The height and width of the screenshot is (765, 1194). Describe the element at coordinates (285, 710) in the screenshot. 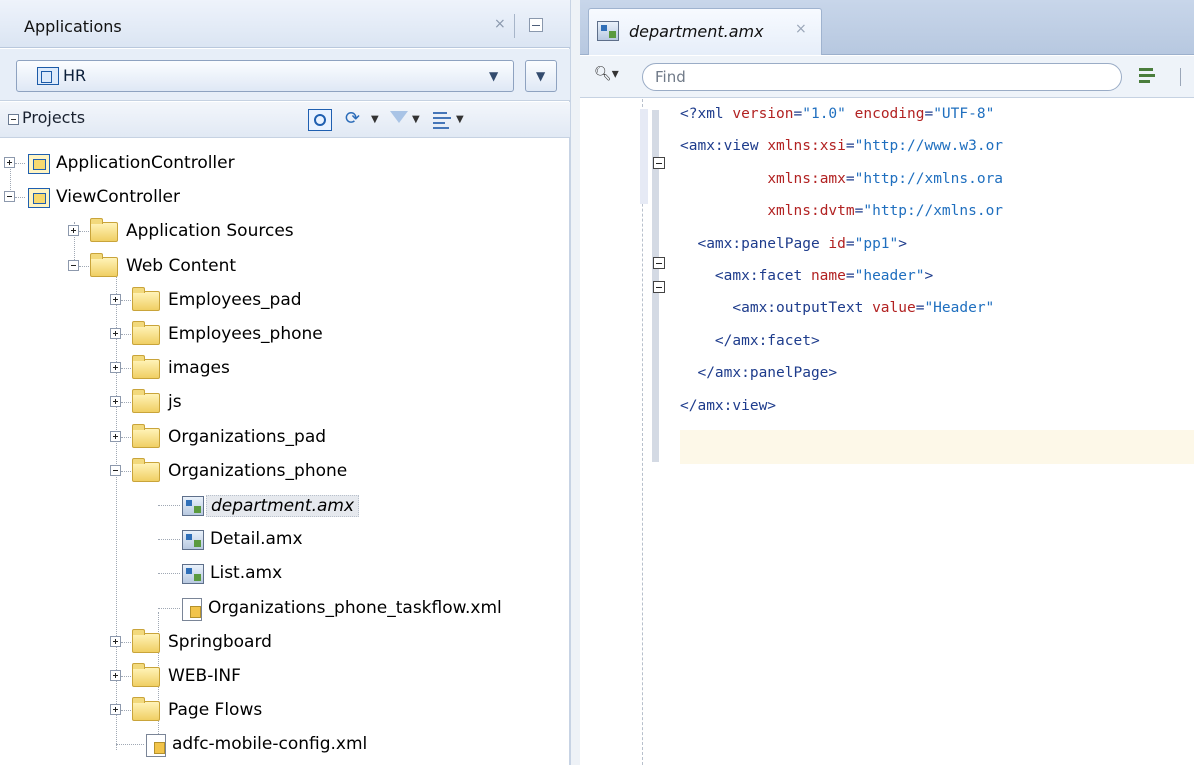

I see `tree-row: Page Flows` at that location.